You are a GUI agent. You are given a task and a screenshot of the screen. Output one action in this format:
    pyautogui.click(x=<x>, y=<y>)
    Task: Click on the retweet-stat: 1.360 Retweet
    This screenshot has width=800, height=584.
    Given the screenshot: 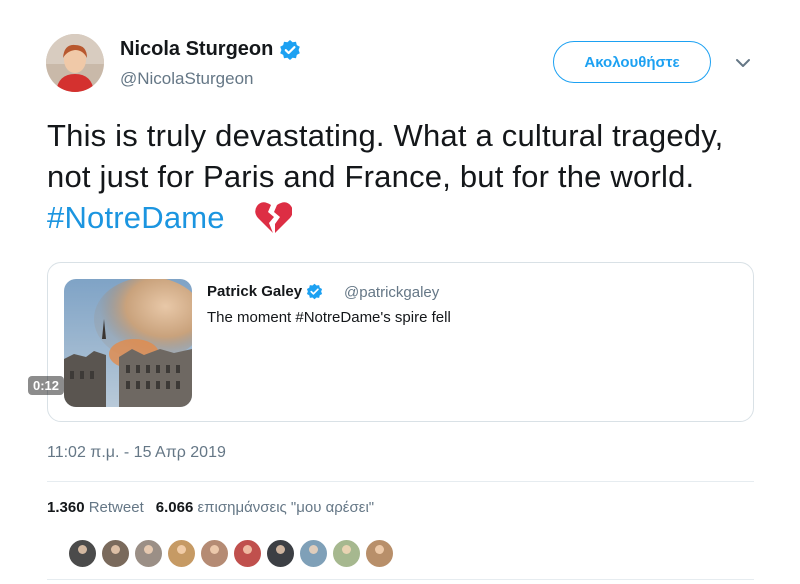 What is the action you would take?
    pyautogui.click(x=95, y=507)
    